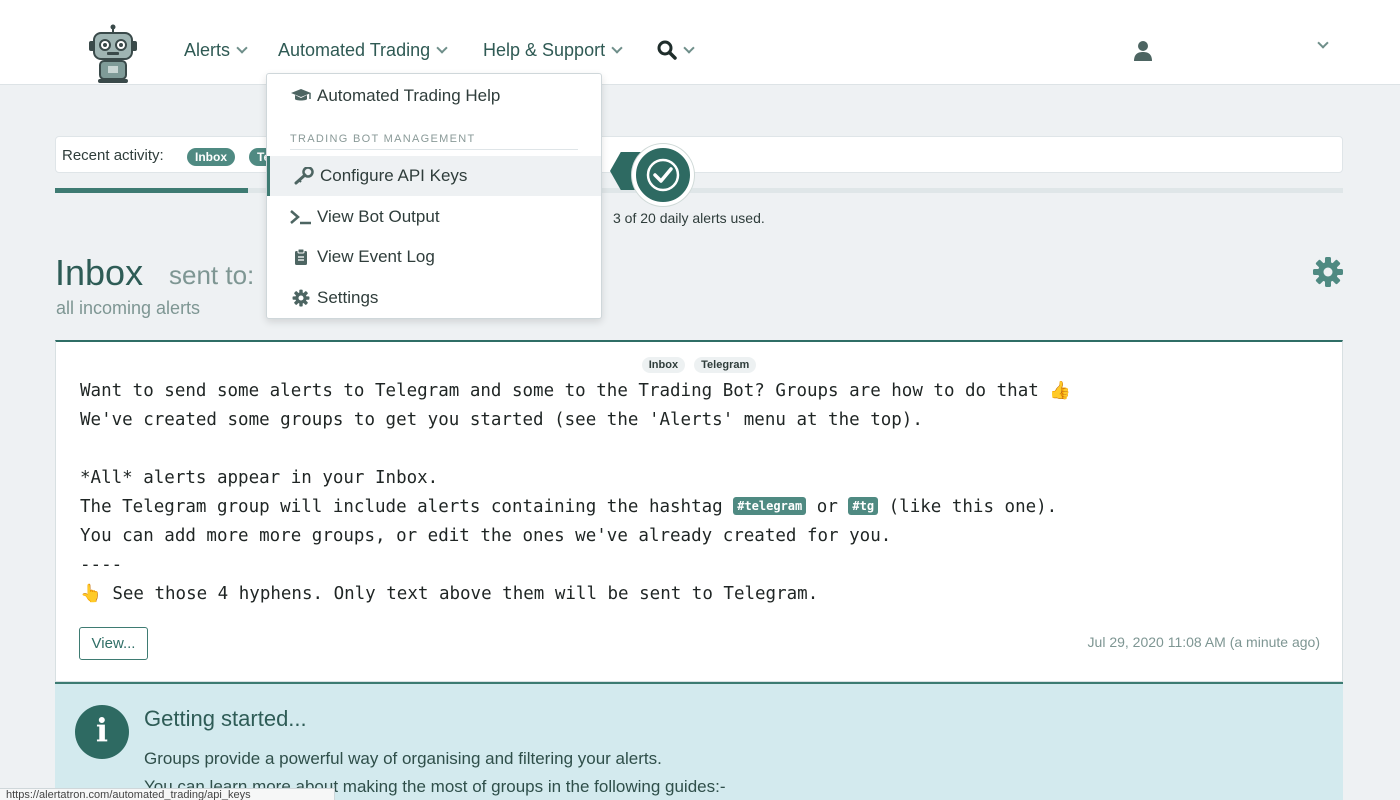 The height and width of the screenshot is (800, 1400). I want to click on check-circle-icon, so click(663, 175).